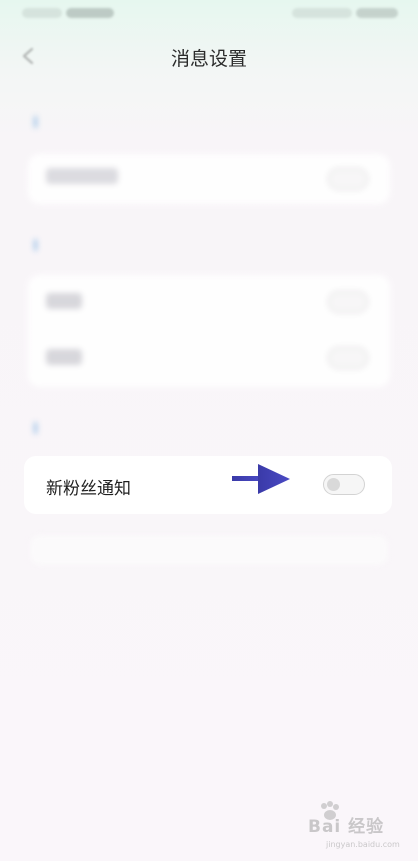 This screenshot has height=861, width=418. What do you see at coordinates (209, 550) in the screenshot?
I see `blurred-placeholder-card` at bounding box center [209, 550].